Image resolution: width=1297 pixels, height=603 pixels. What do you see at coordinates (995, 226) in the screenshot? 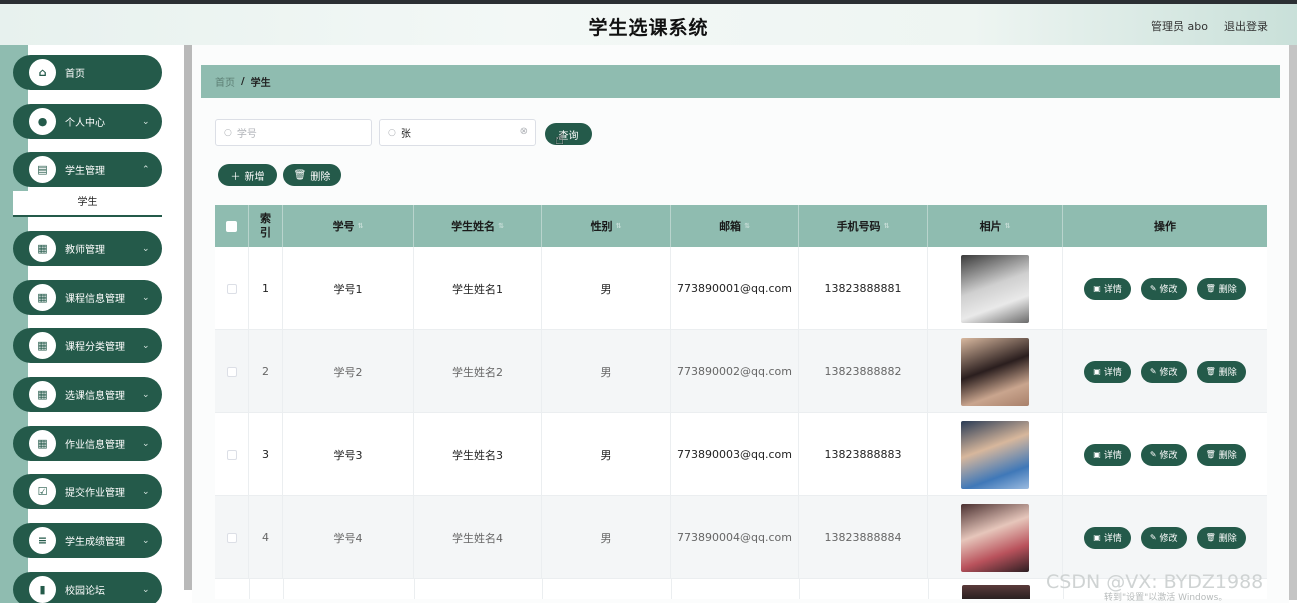
I see `column-header-photo: 相片 ⇅` at bounding box center [995, 226].